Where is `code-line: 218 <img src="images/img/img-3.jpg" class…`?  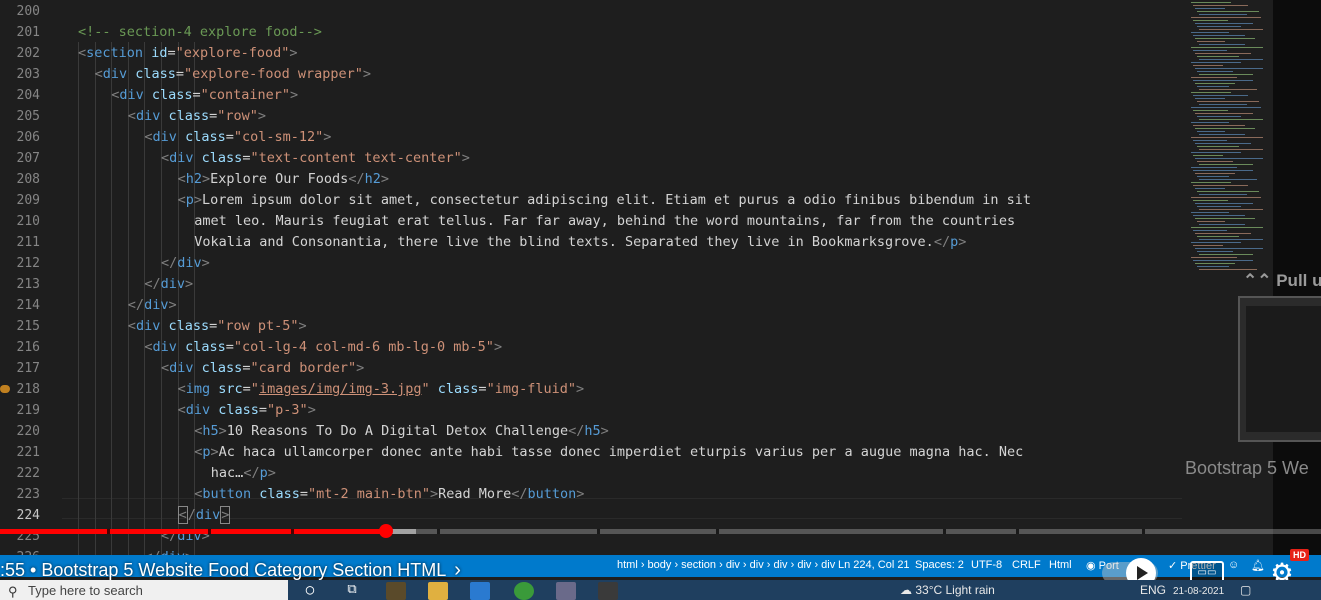 code-line: 218 <img src="images/img/img-3.jpg" class… is located at coordinates (592, 389).